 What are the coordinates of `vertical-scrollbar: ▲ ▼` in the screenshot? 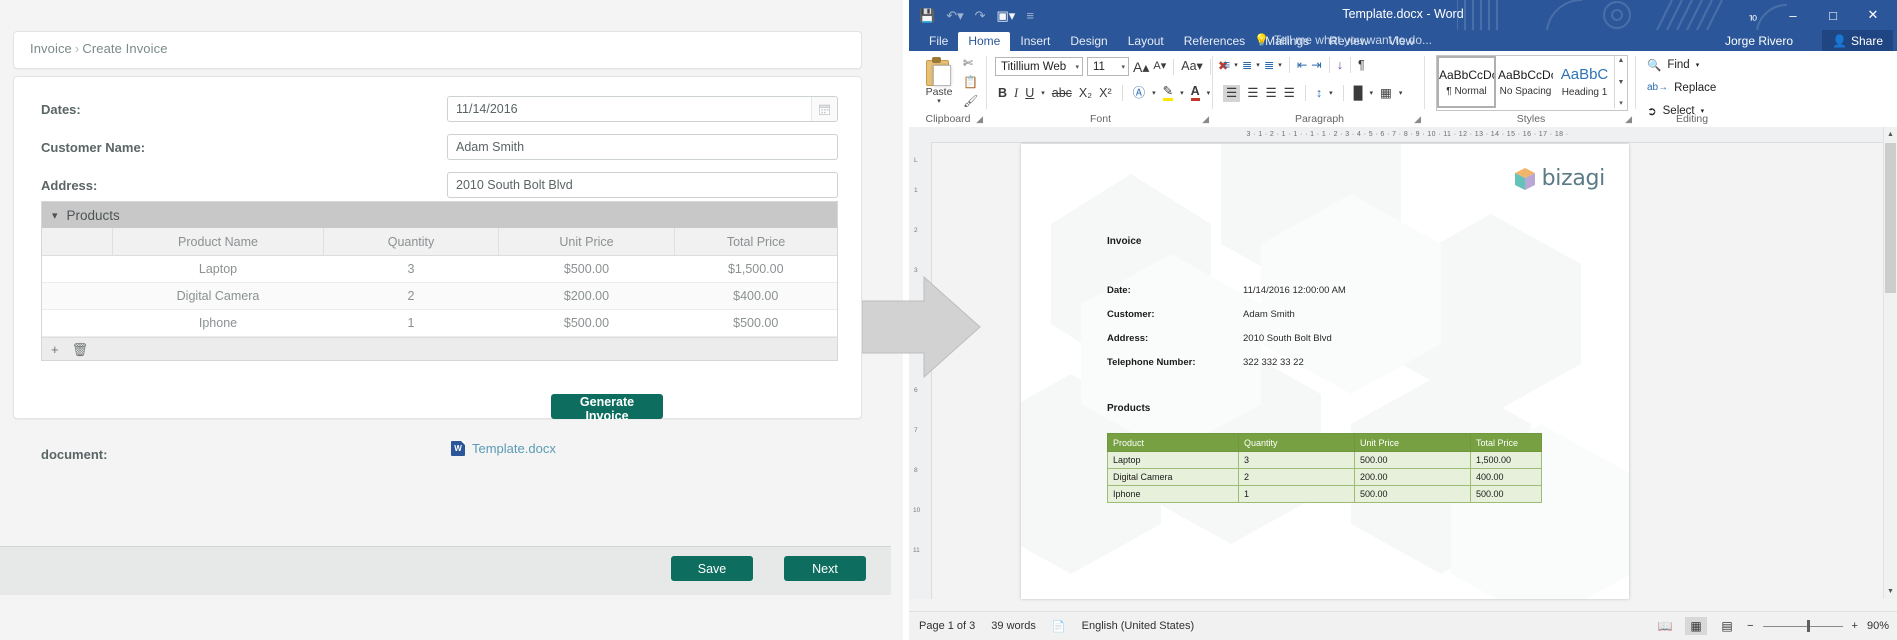 It's located at (1890, 363).